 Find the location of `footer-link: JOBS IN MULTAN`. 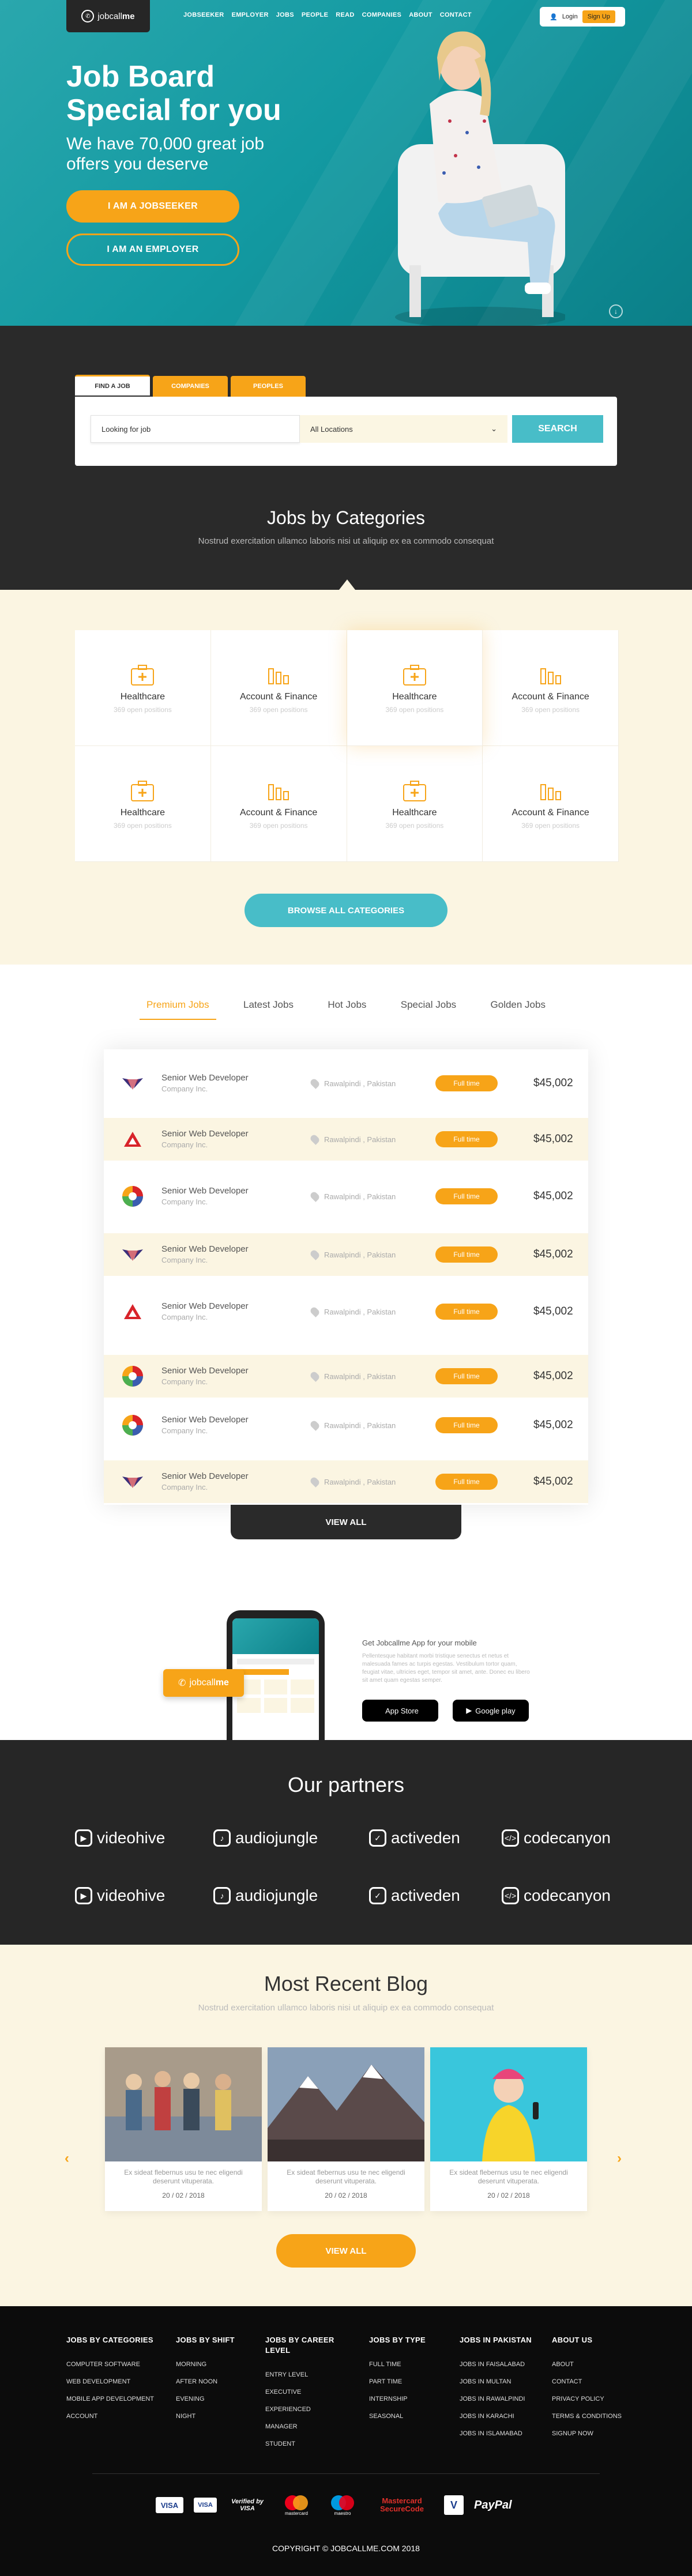

footer-link: JOBS IN MULTAN is located at coordinates (503, 2381).